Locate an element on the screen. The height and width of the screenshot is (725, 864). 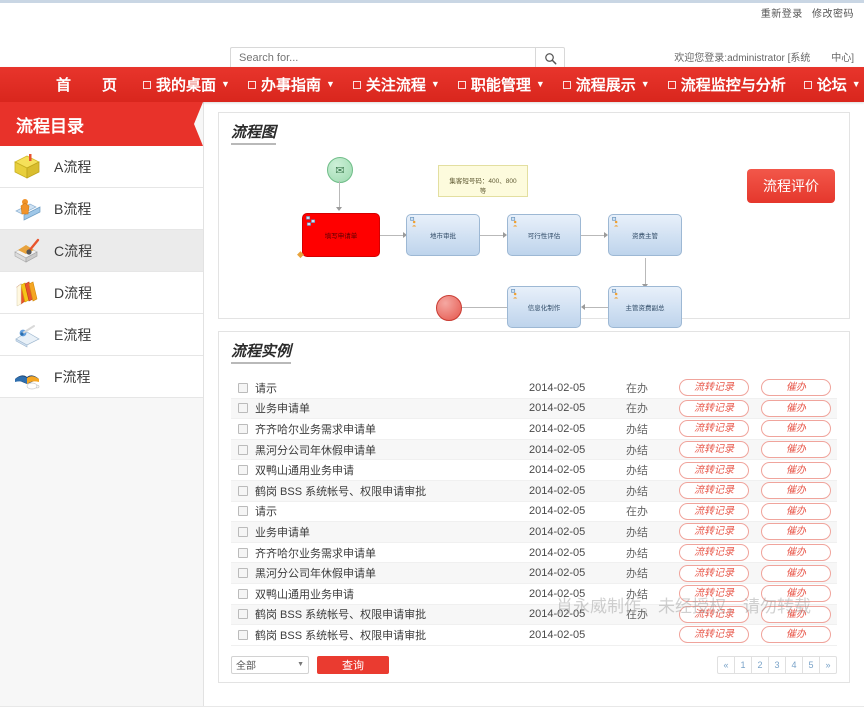
task-icon is located at coordinates (311, 221).